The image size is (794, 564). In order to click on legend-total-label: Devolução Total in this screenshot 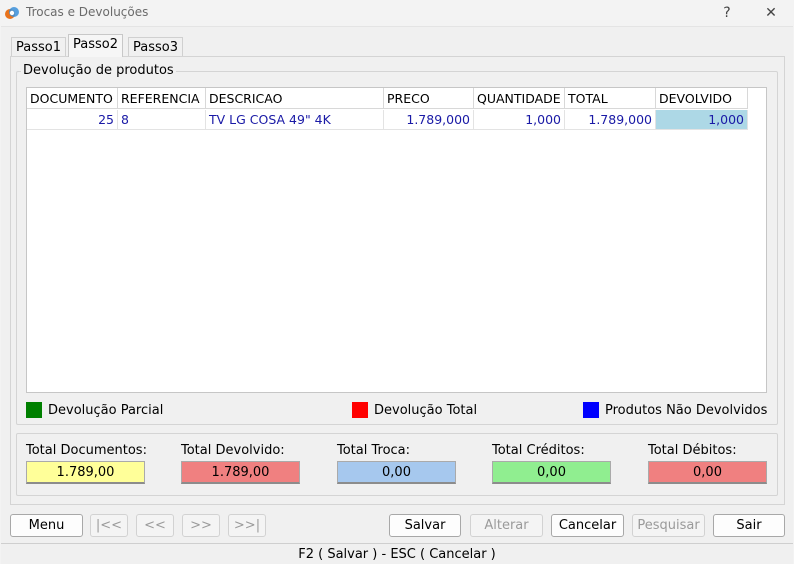, I will do `click(426, 410)`.